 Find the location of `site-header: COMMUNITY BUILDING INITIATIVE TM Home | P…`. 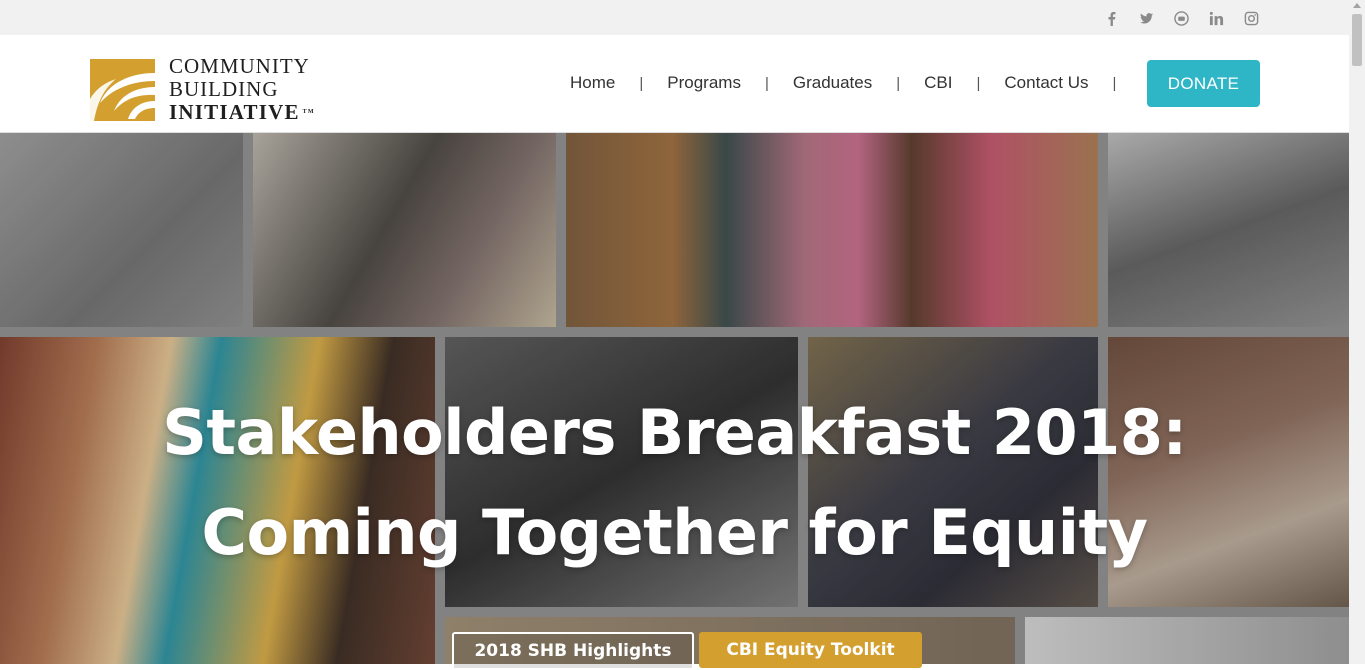

site-header: COMMUNITY BUILDING INITIATIVE TM Home | P… is located at coordinates (674, 84).